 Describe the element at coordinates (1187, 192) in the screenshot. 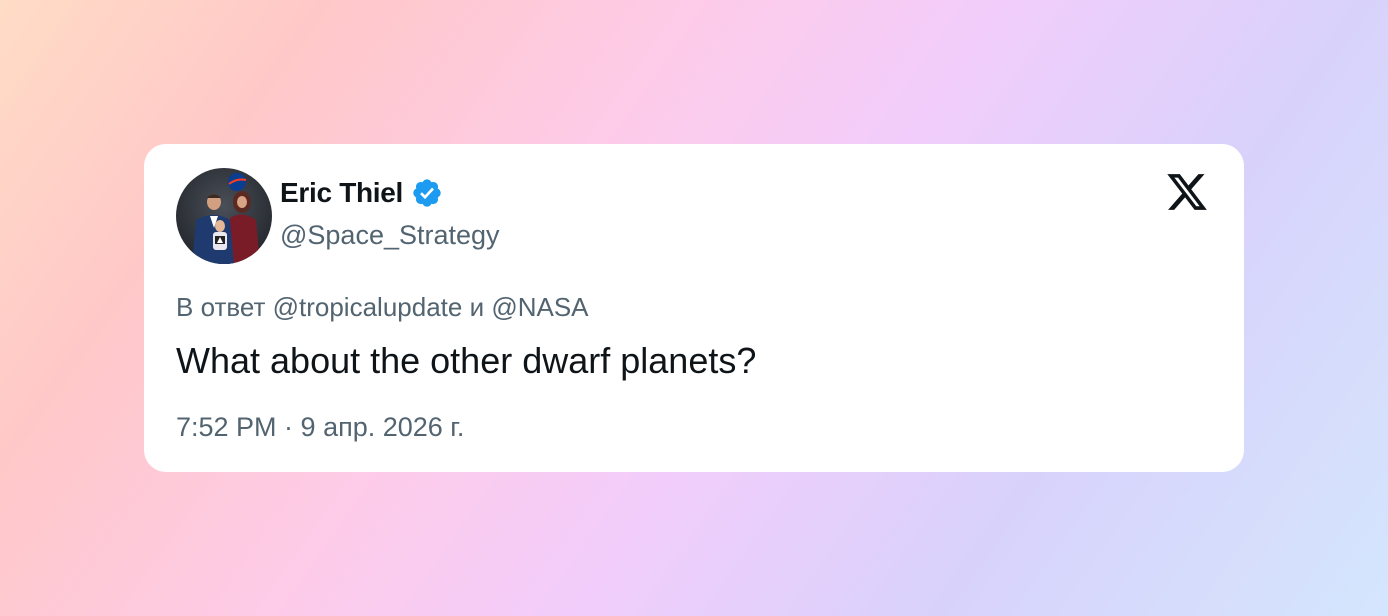

I see `x-logo-icon` at that location.